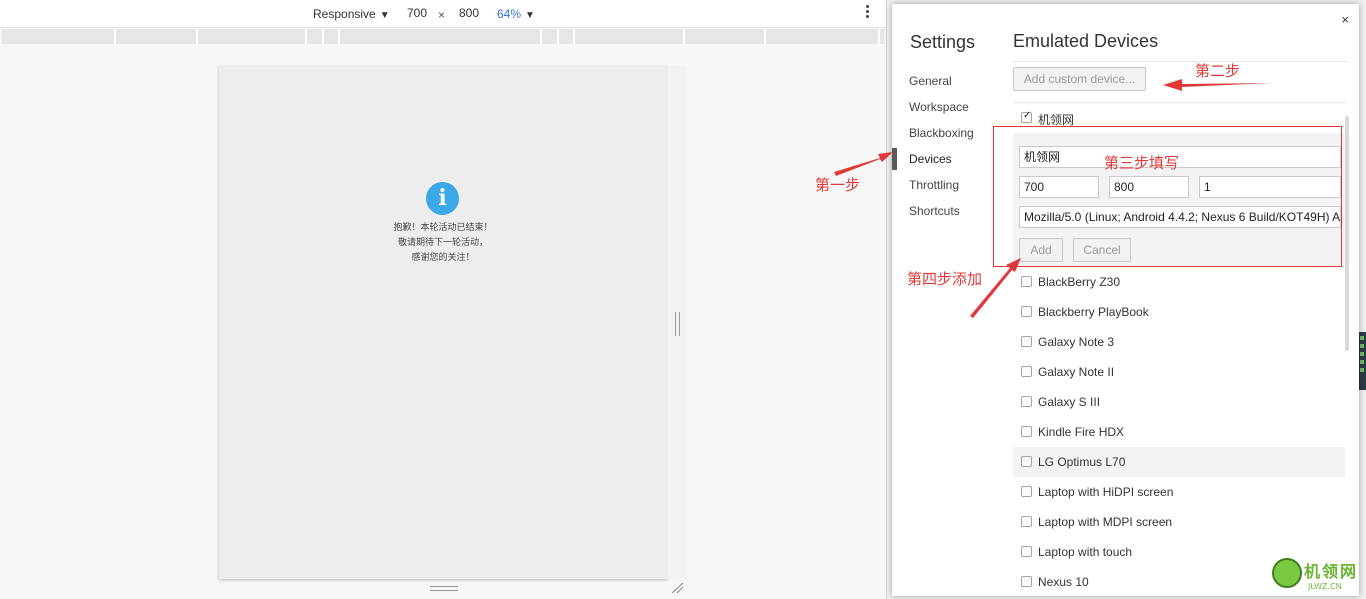 The height and width of the screenshot is (599, 1366). I want to click on list-item: LG Optimus L70, so click(1179, 462).